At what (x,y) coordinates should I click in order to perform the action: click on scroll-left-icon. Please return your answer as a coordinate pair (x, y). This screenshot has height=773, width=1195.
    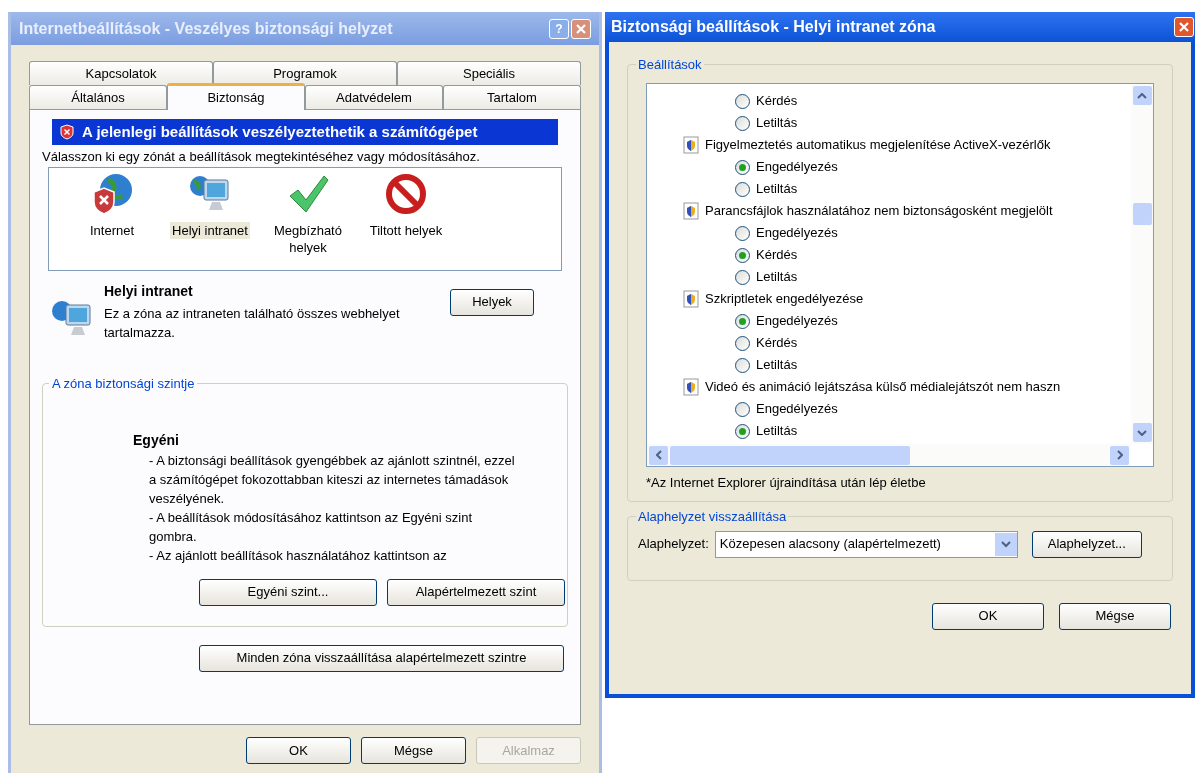
    Looking at the image, I should click on (658, 455).